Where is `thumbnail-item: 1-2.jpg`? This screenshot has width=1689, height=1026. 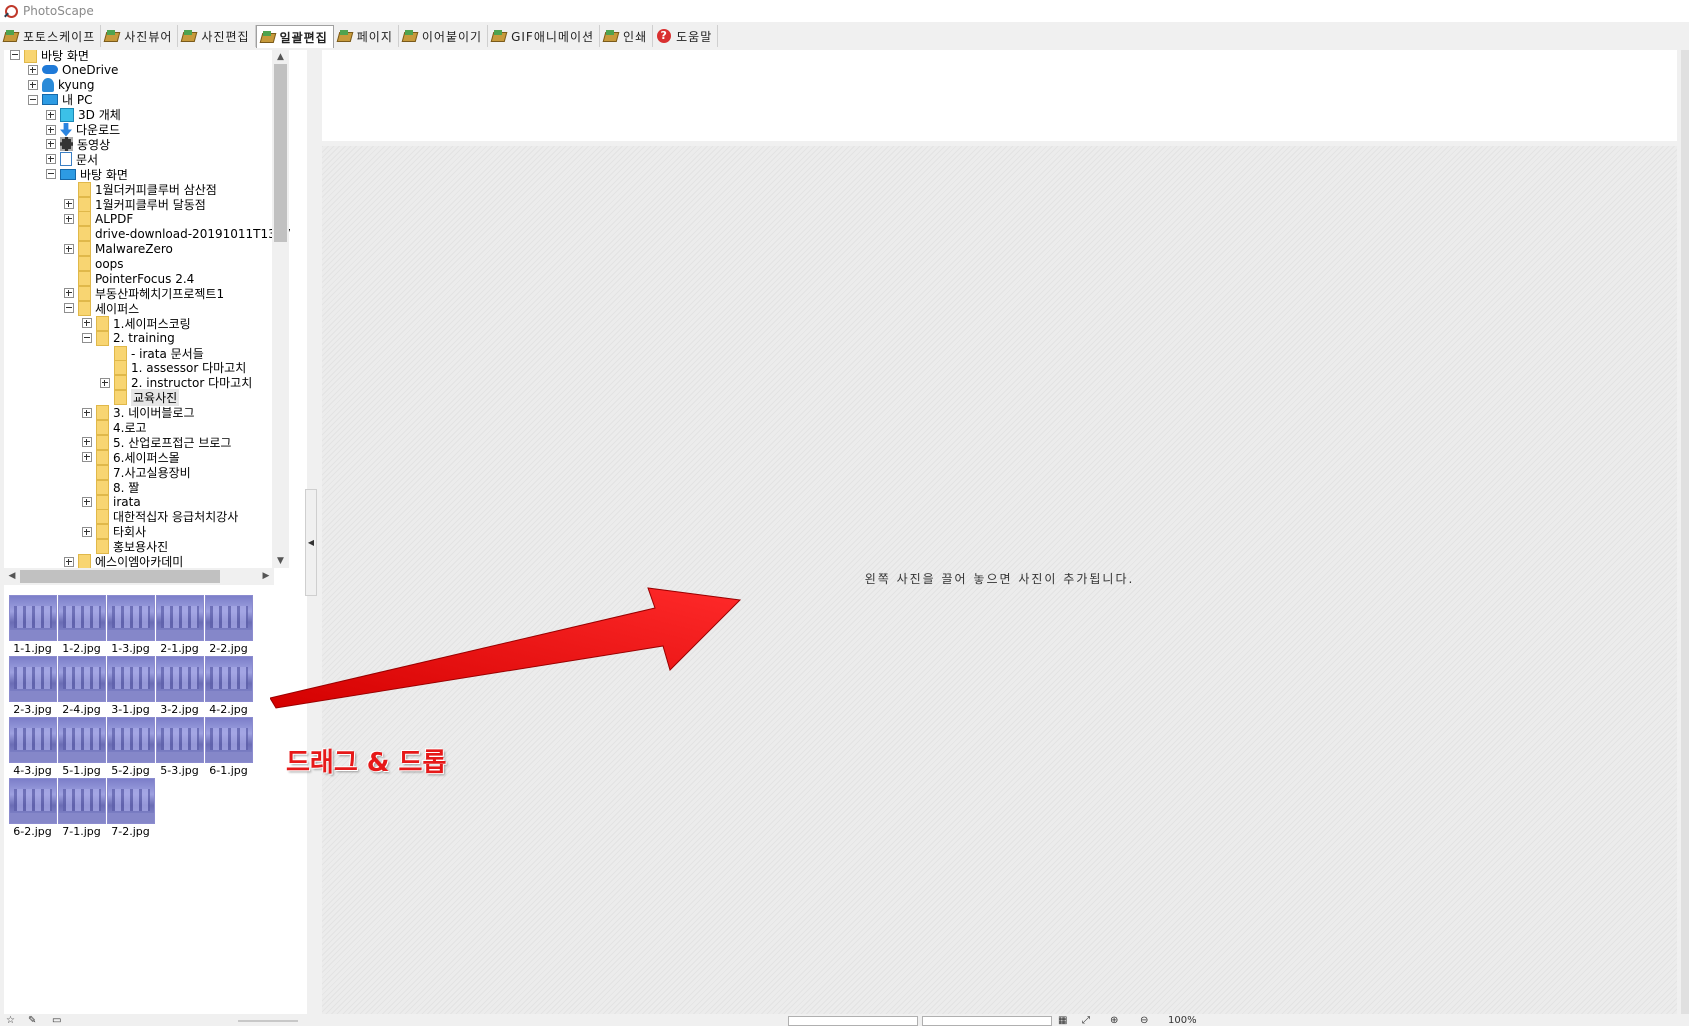 thumbnail-item: 1-2.jpg is located at coordinates (81, 625).